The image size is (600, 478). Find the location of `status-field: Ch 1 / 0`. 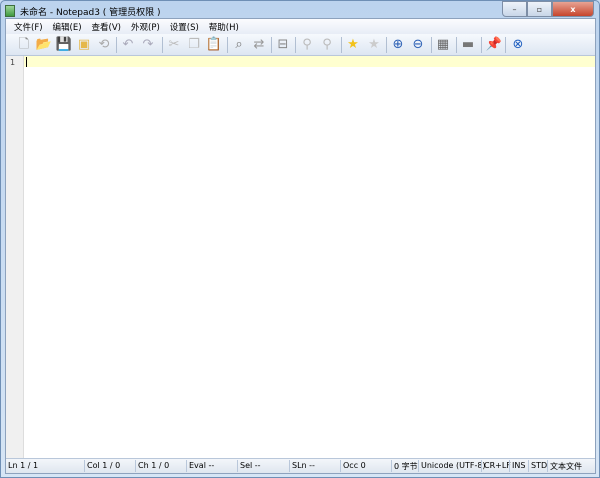

status-field: Ch 1 / 0 is located at coordinates (154, 465).